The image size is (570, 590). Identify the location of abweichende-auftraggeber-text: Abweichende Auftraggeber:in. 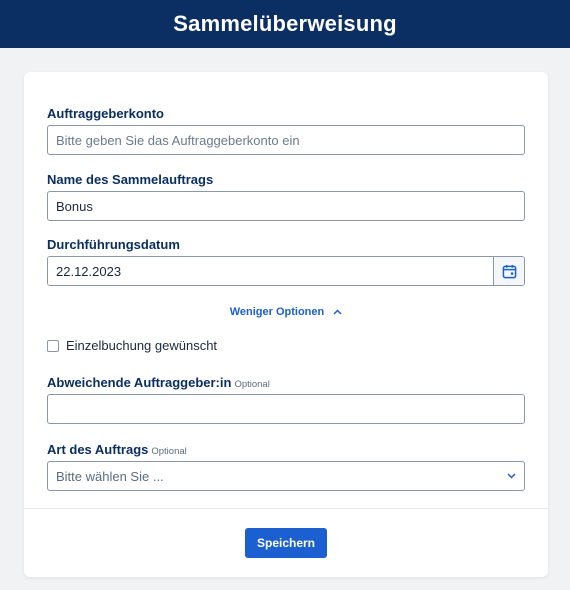
(139, 382).